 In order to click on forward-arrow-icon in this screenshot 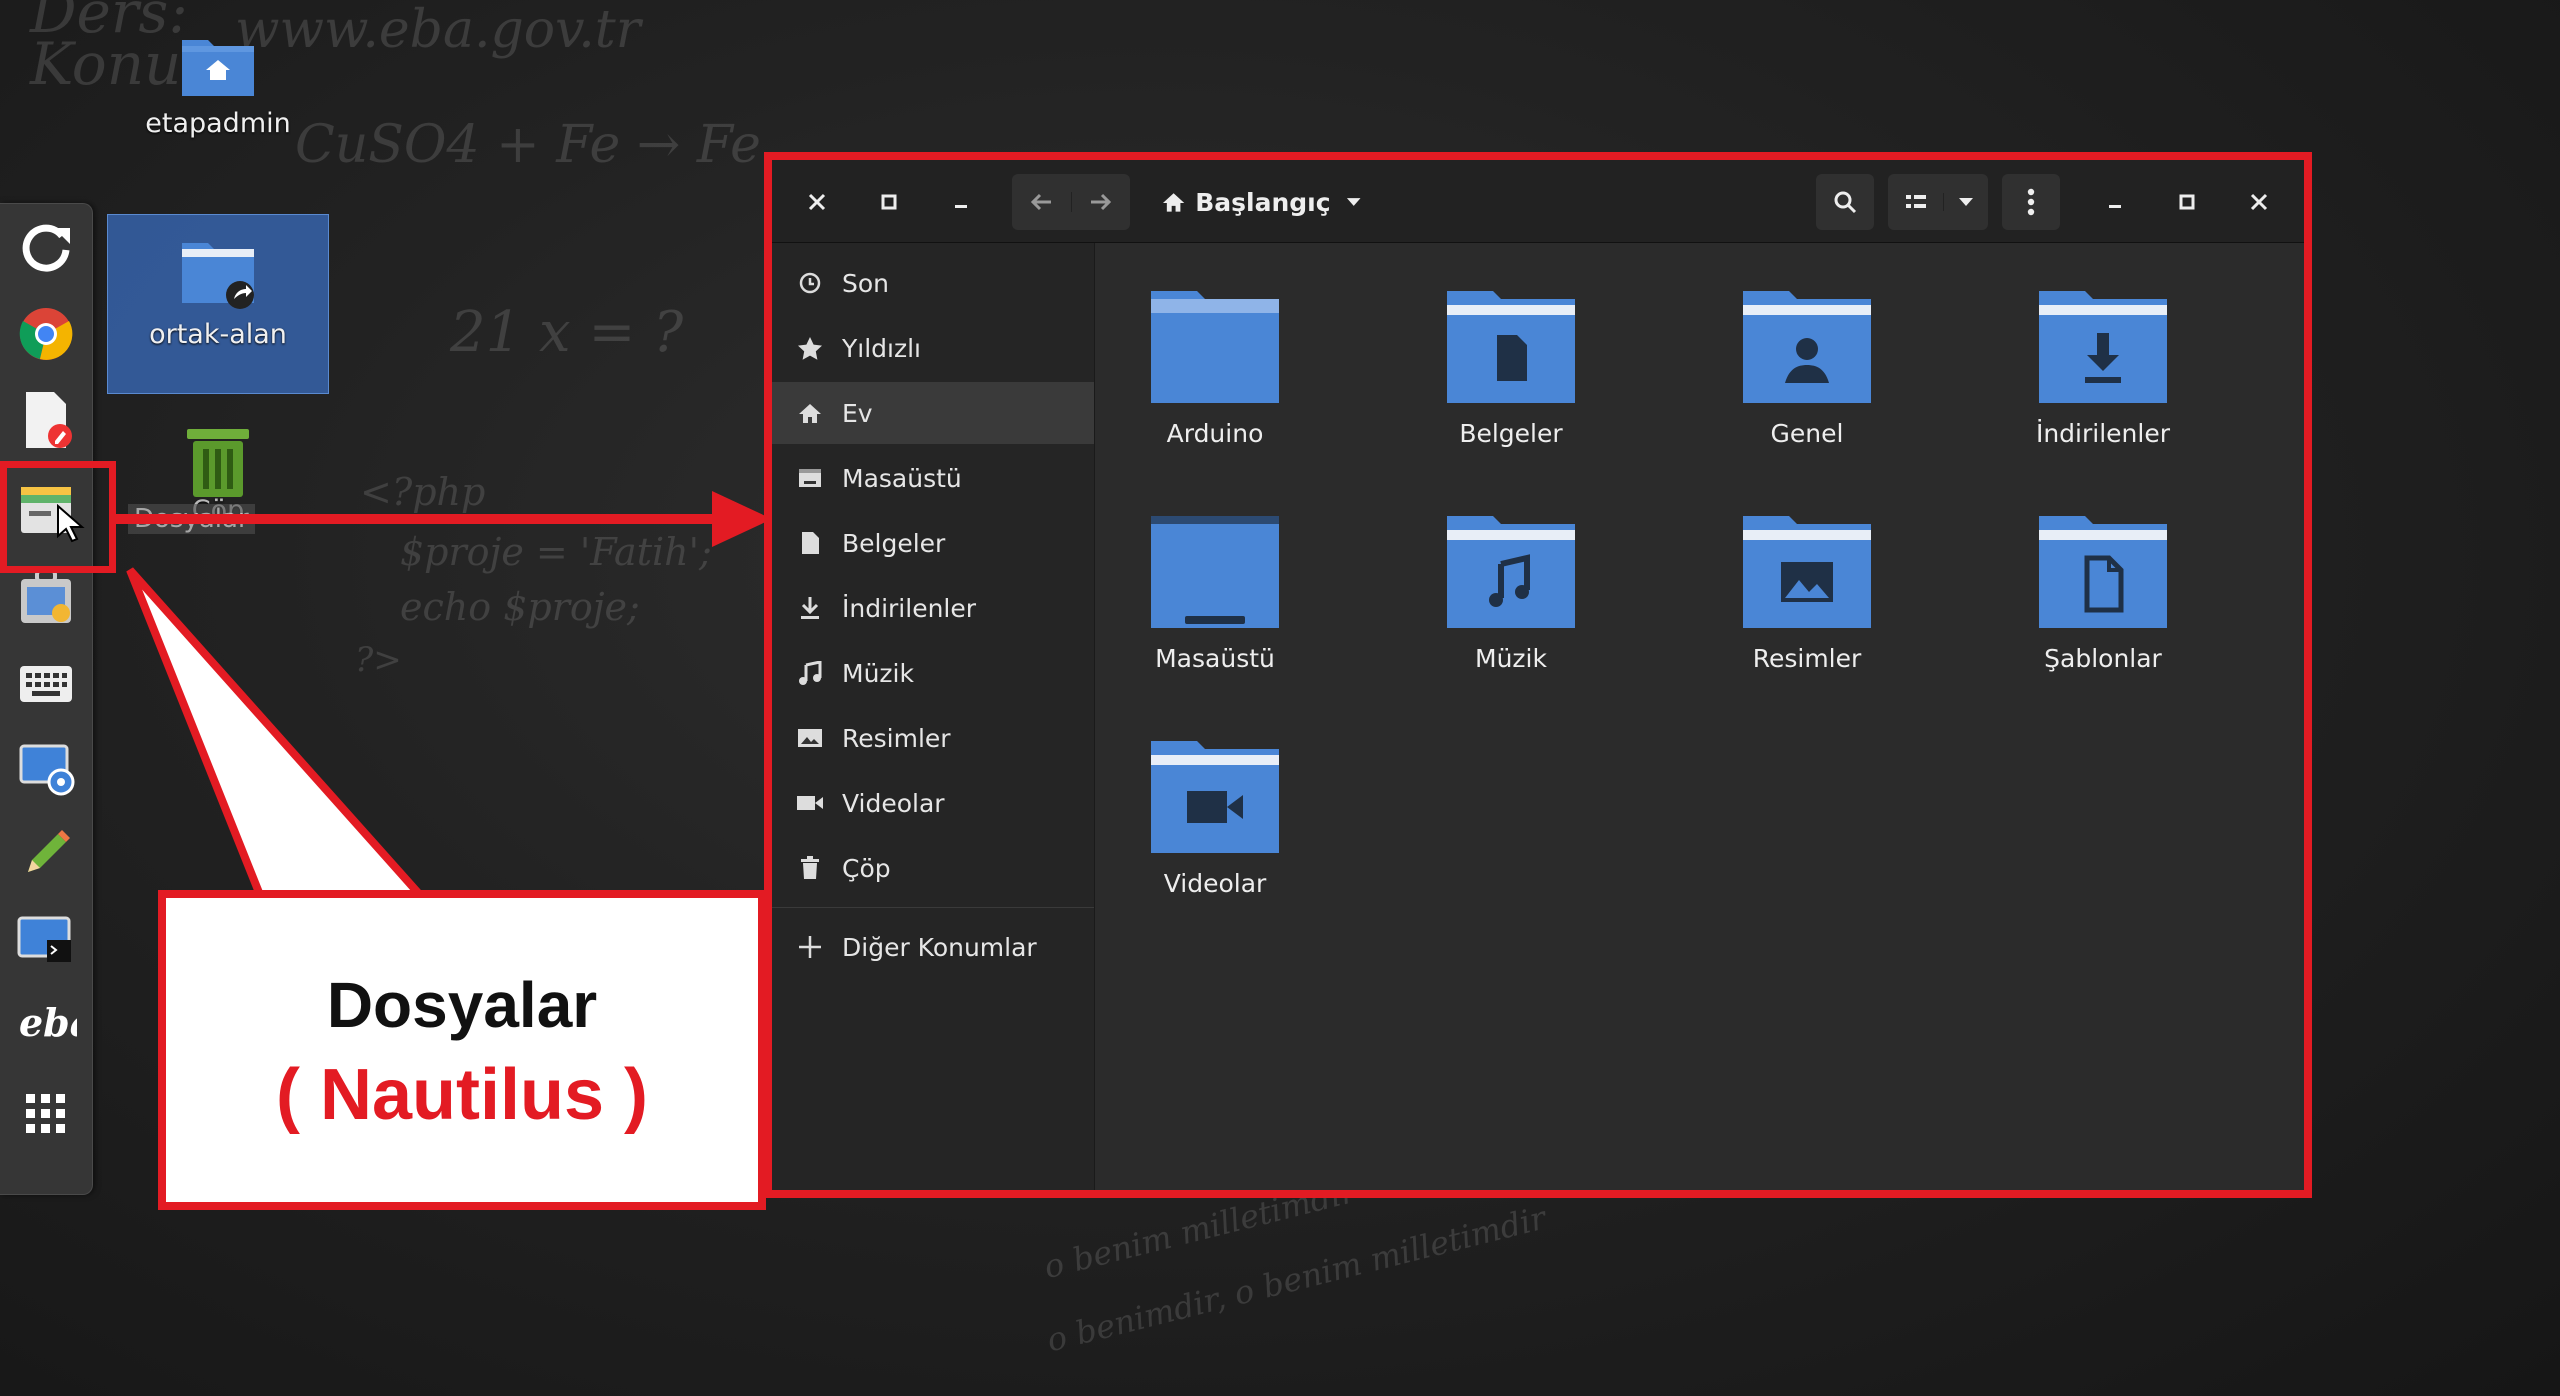, I will do `click(1101, 202)`.